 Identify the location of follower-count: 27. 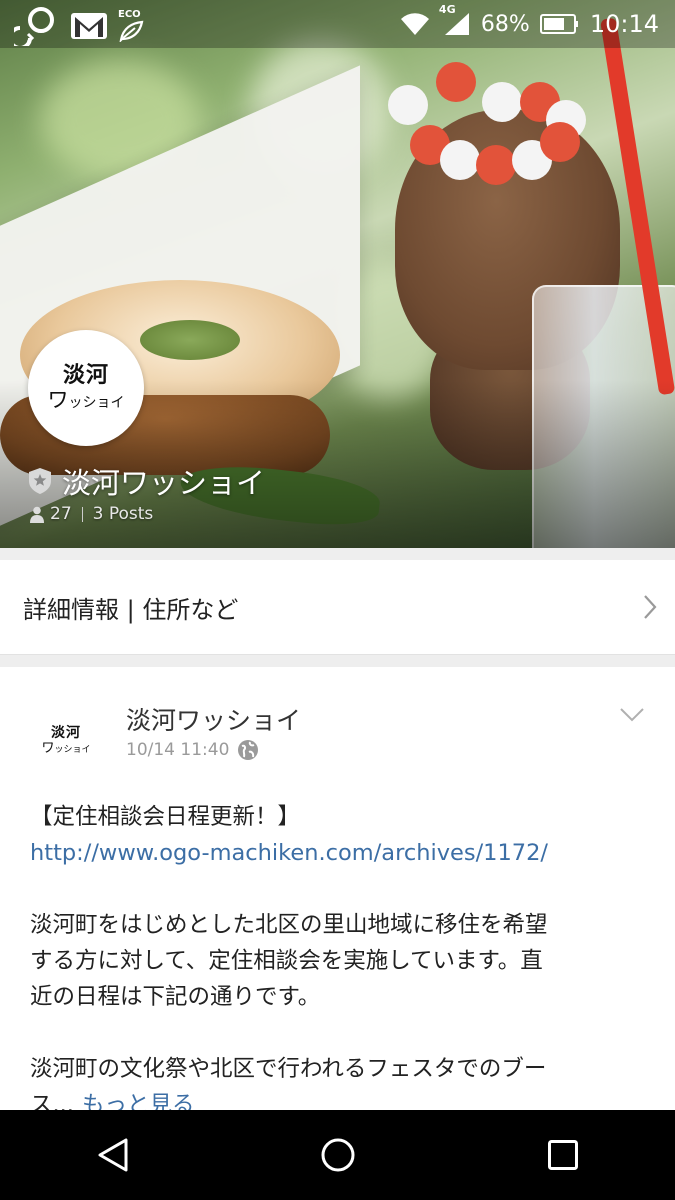
(61, 514).